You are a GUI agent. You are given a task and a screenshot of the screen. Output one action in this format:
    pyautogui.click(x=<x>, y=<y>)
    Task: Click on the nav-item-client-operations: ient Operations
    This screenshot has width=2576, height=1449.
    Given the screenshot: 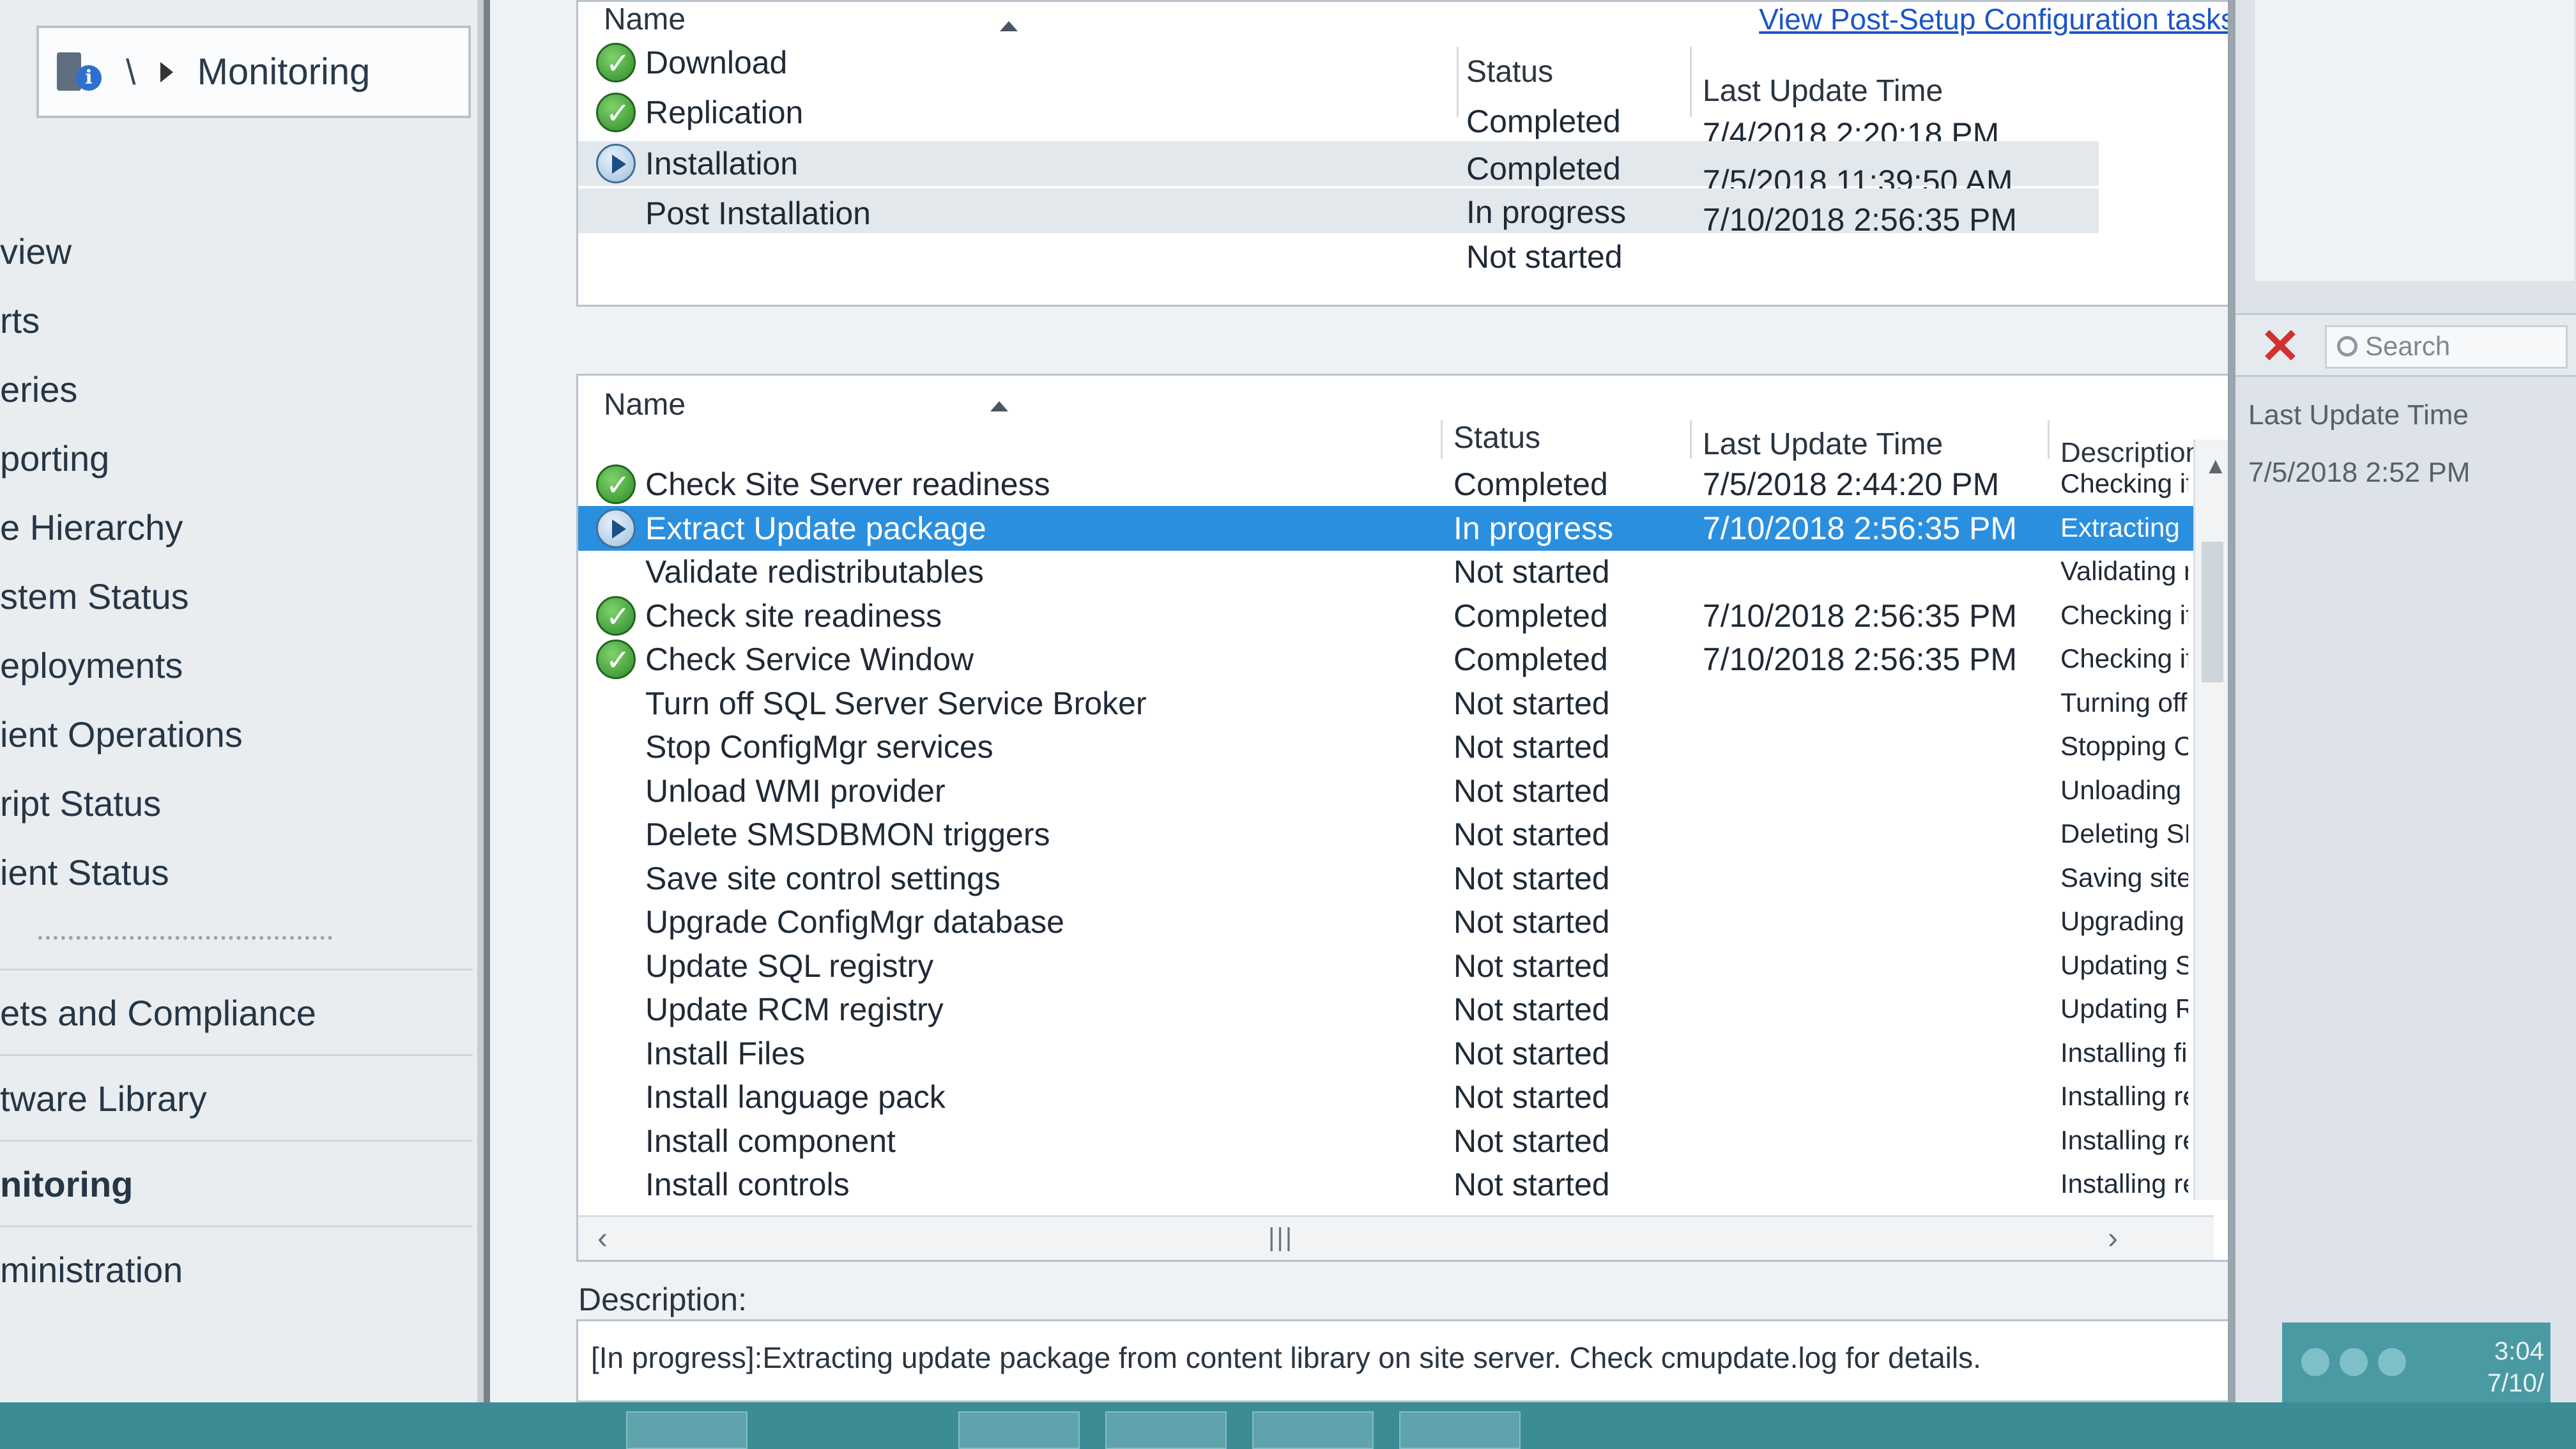 What is the action you would take?
    pyautogui.click(x=236, y=734)
    